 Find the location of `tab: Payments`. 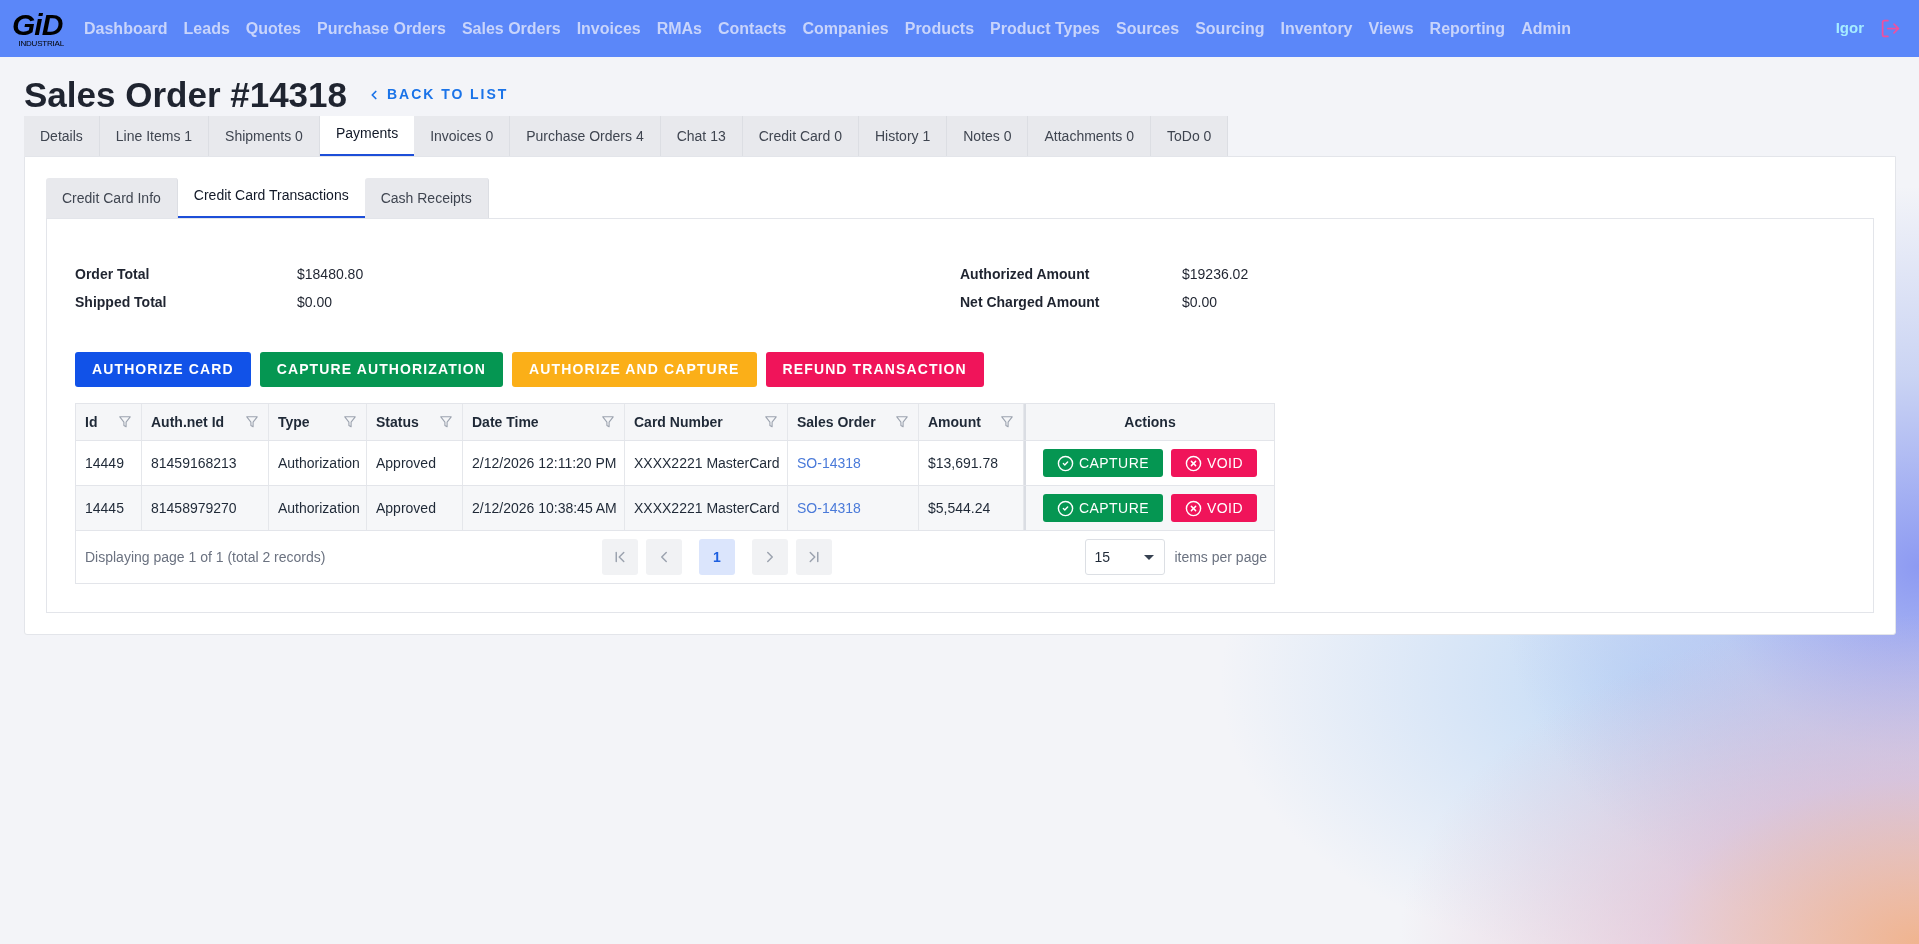

tab: Payments is located at coordinates (367, 136).